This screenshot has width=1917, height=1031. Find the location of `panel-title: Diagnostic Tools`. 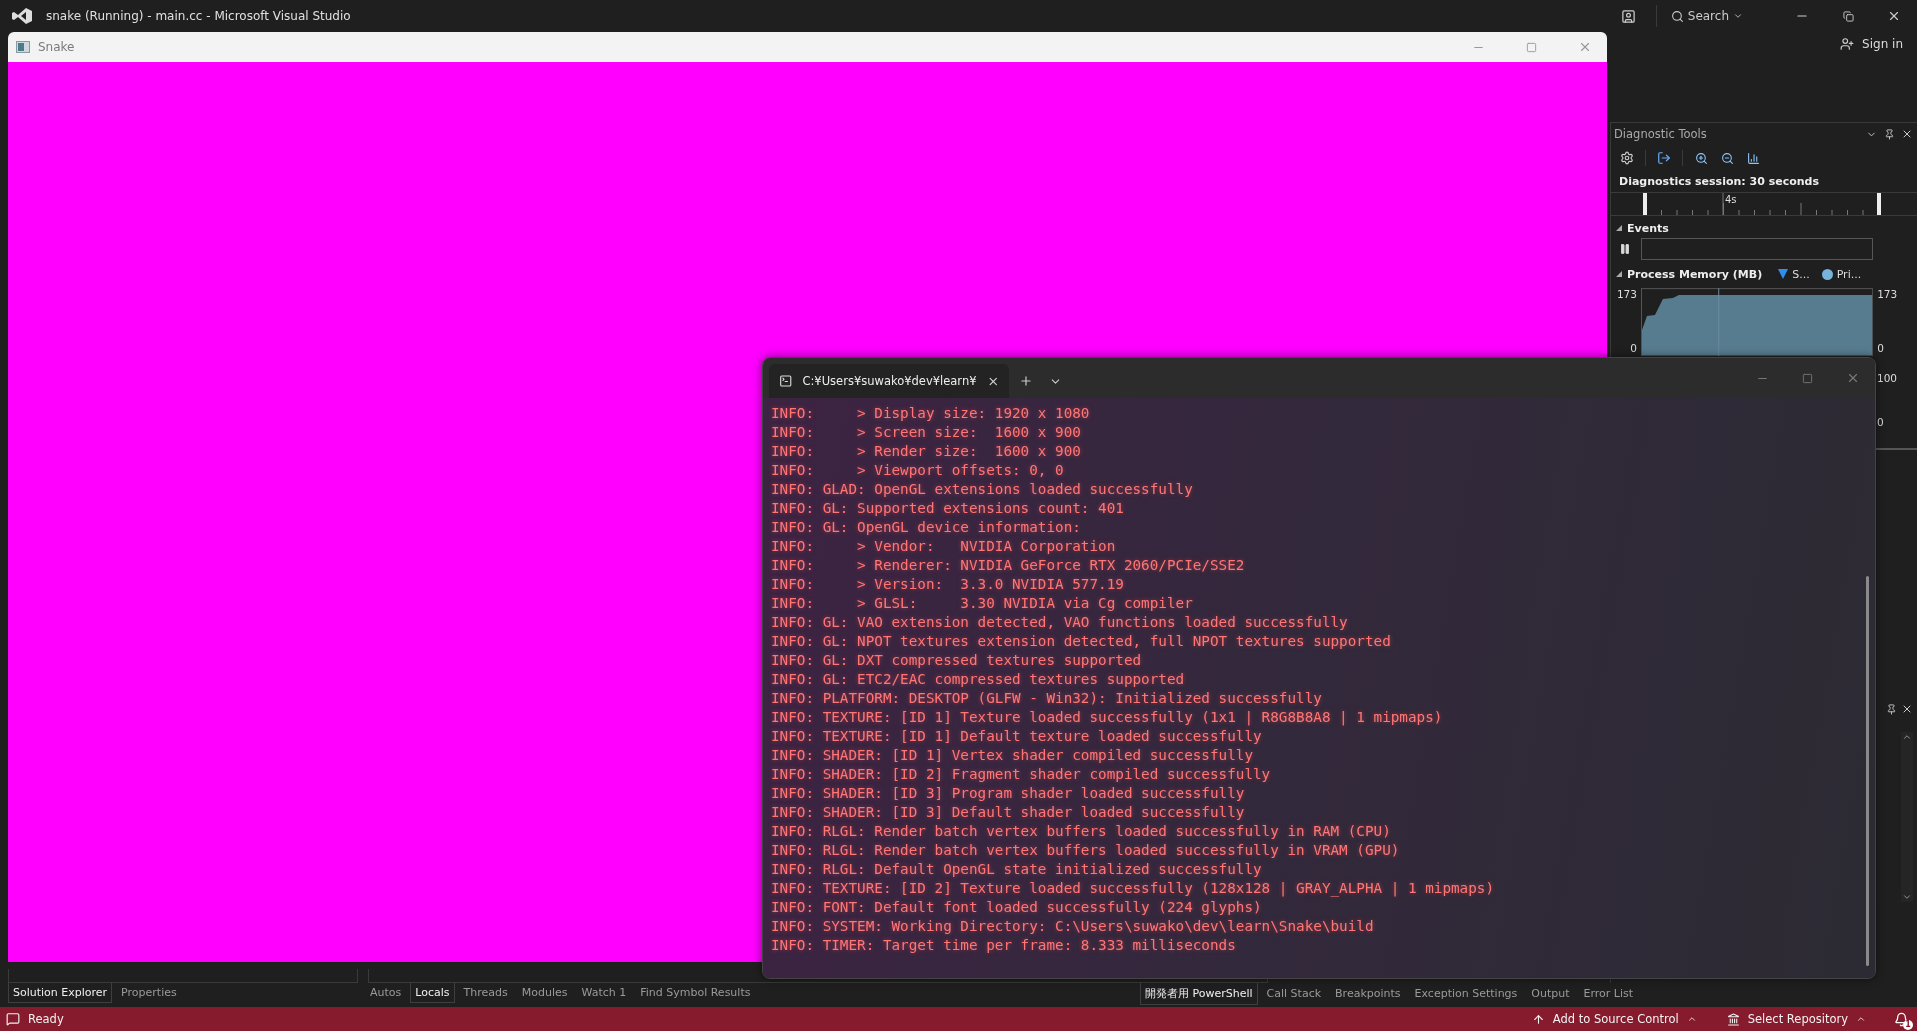

panel-title: Diagnostic Tools is located at coordinates (1661, 134).